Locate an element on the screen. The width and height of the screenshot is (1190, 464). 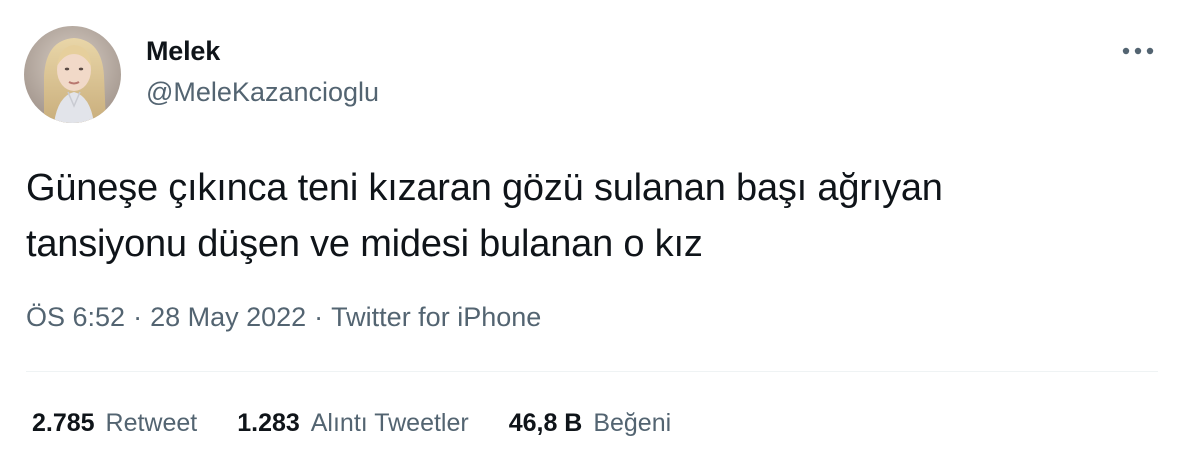
like-count: 46,8 B is located at coordinates (545, 423).